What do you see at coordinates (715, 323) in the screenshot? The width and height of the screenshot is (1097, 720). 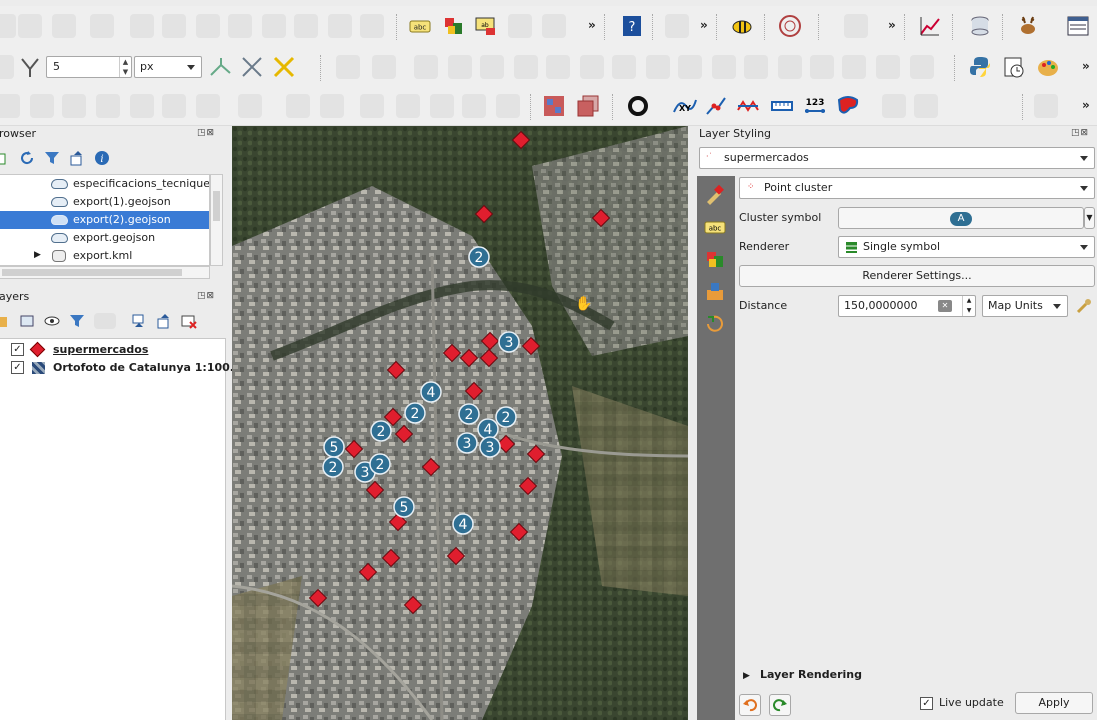 I see `history-icon` at bounding box center [715, 323].